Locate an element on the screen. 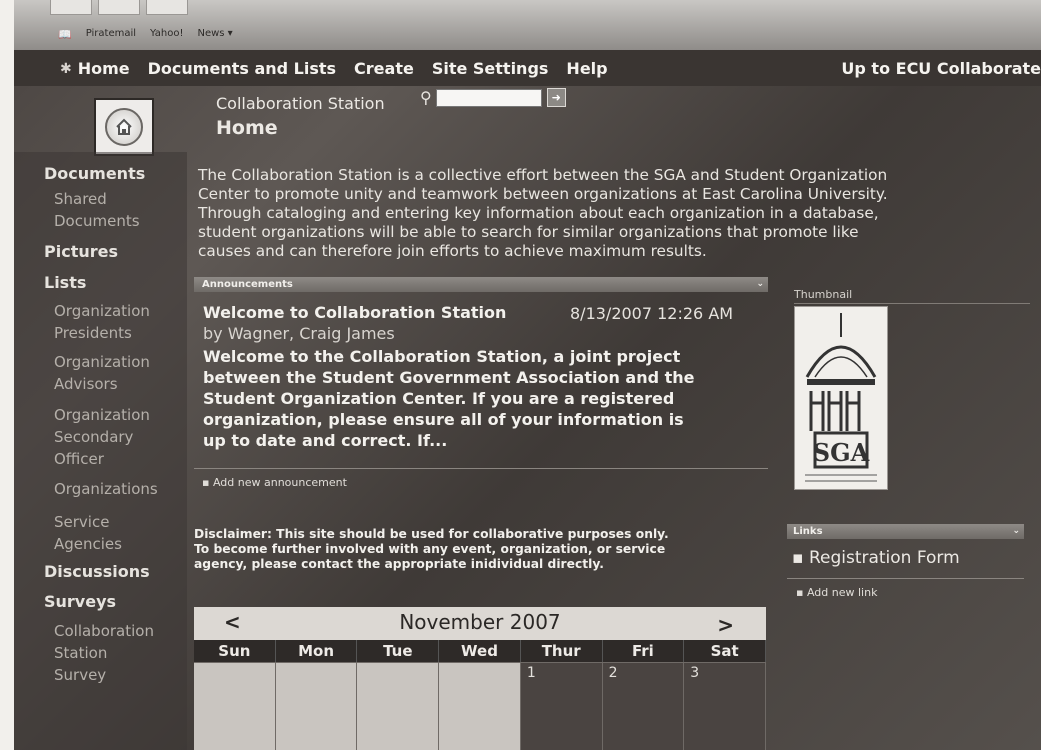 This screenshot has height=750, width=1041. announcement-author: by Wagner, Craig James is located at coordinates (299, 333).